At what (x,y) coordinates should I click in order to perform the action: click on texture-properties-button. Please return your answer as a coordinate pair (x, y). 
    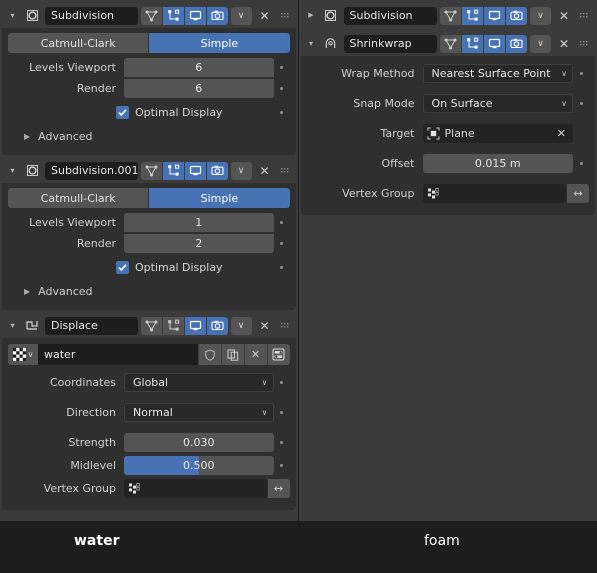
    Looking at the image, I should click on (278, 354).